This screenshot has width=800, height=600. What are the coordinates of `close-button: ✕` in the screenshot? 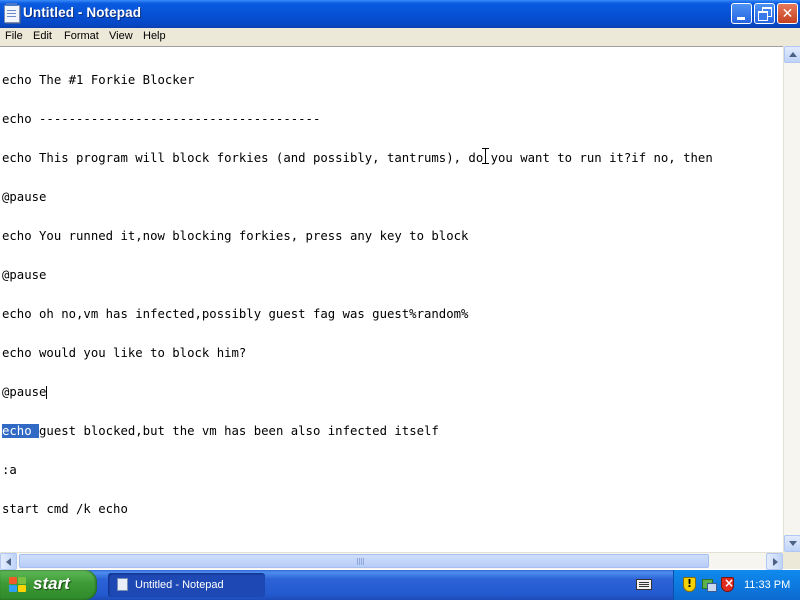 It's located at (787, 13).